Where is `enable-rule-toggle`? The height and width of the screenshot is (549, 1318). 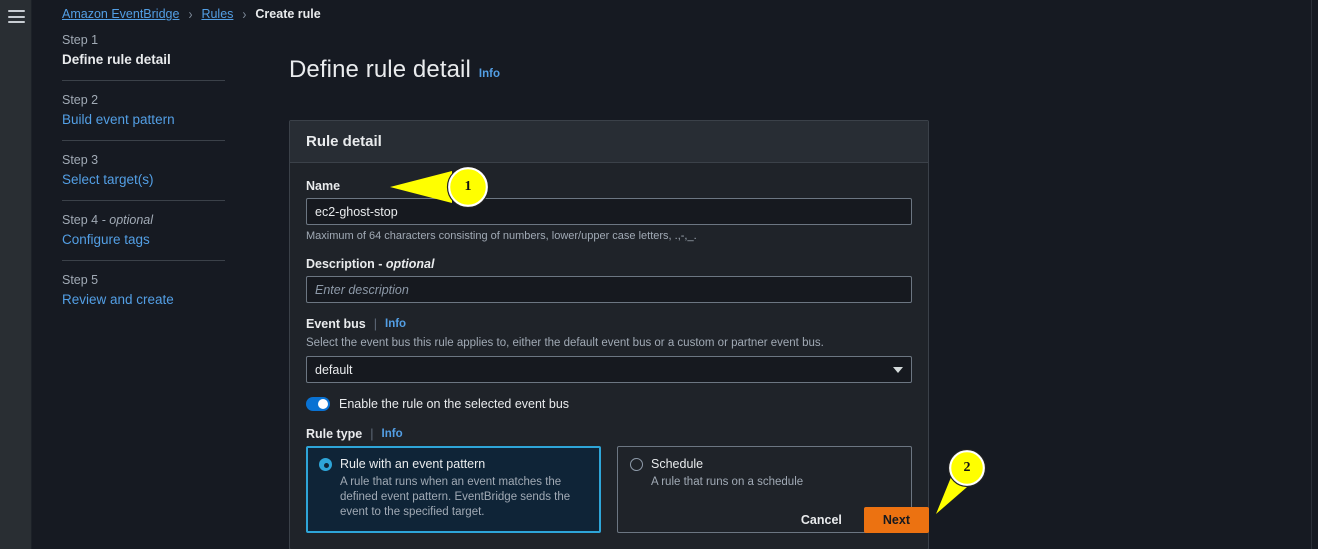 enable-rule-toggle is located at coordinates (318, 404).